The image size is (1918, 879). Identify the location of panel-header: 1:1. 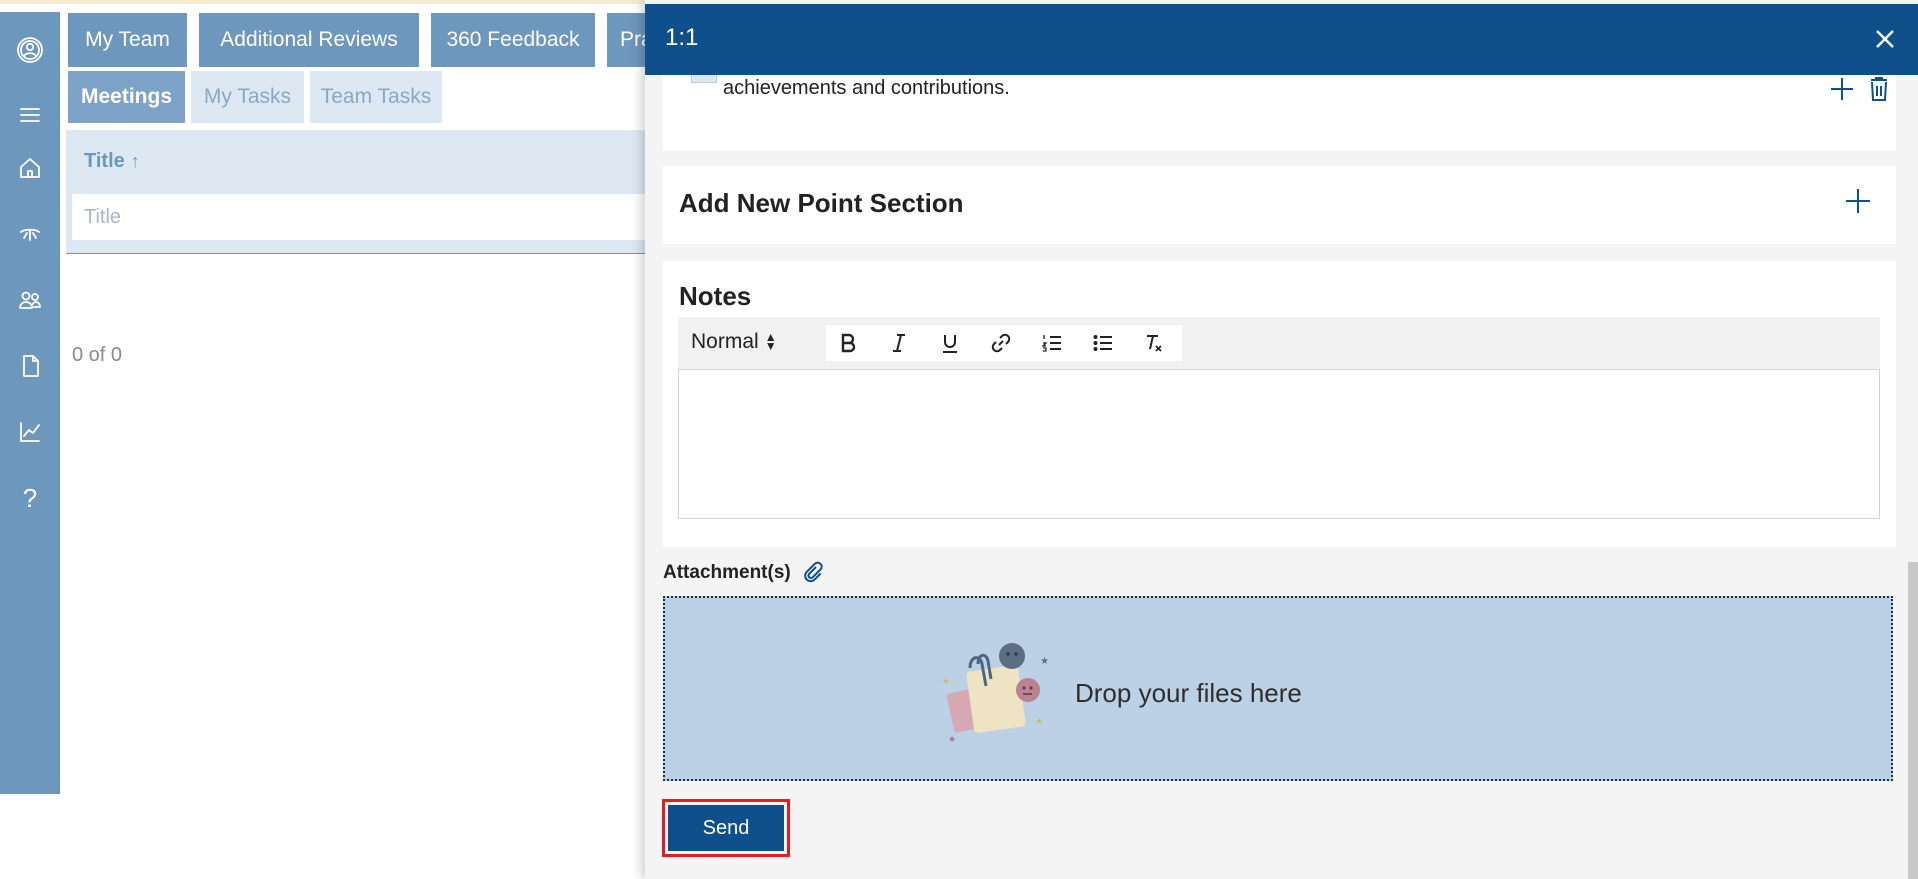
(1281, 39).